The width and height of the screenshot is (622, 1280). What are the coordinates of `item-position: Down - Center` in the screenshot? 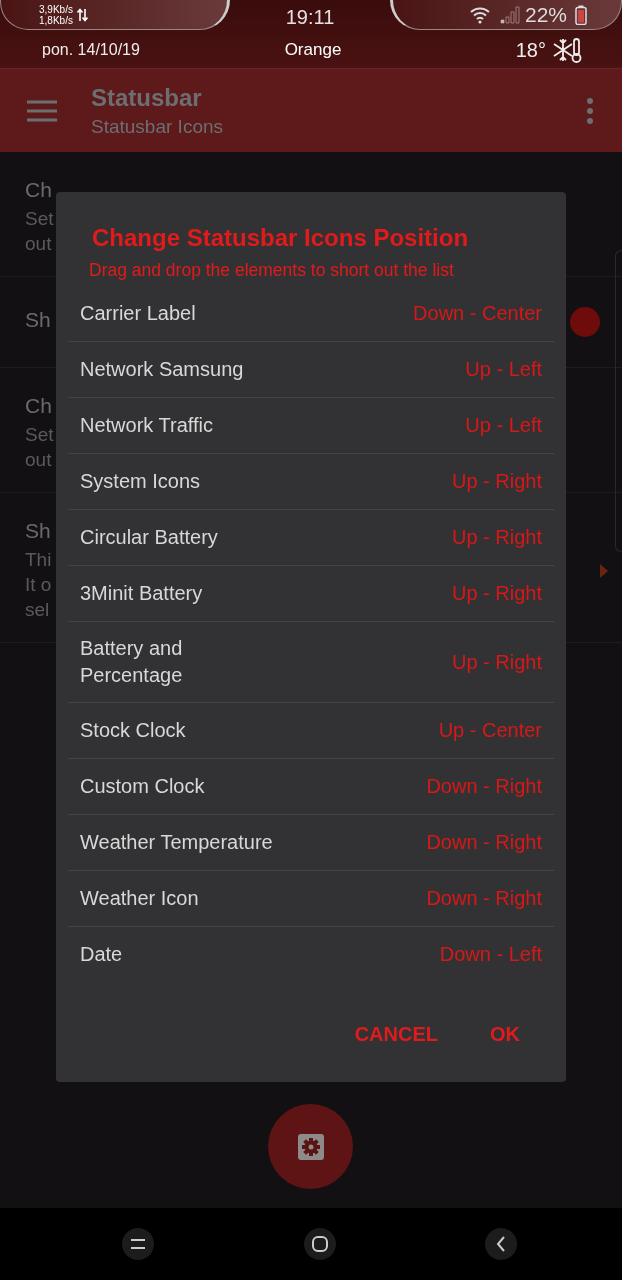 It's located at (477, 313).